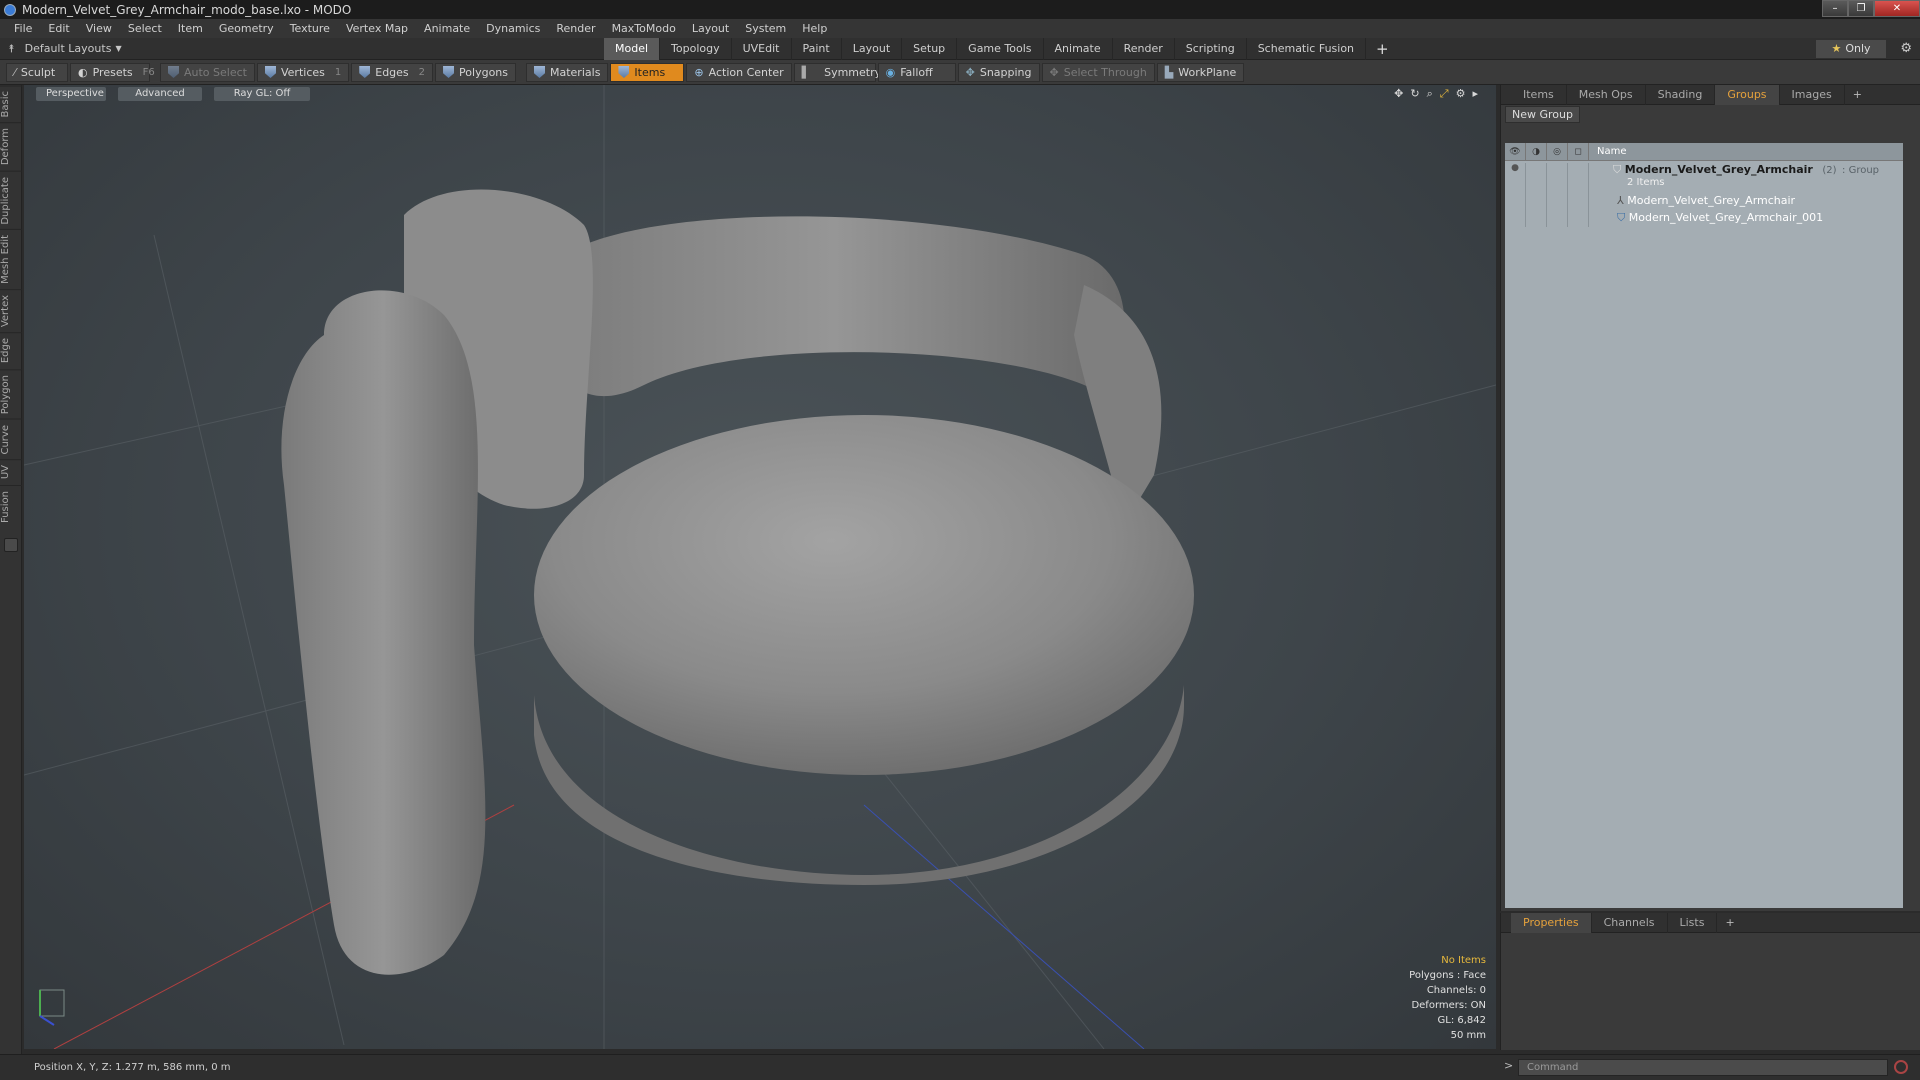 The width and height of the screenshot is (1920, 1080). I want to click on menu-view: View, so click(99, 28).